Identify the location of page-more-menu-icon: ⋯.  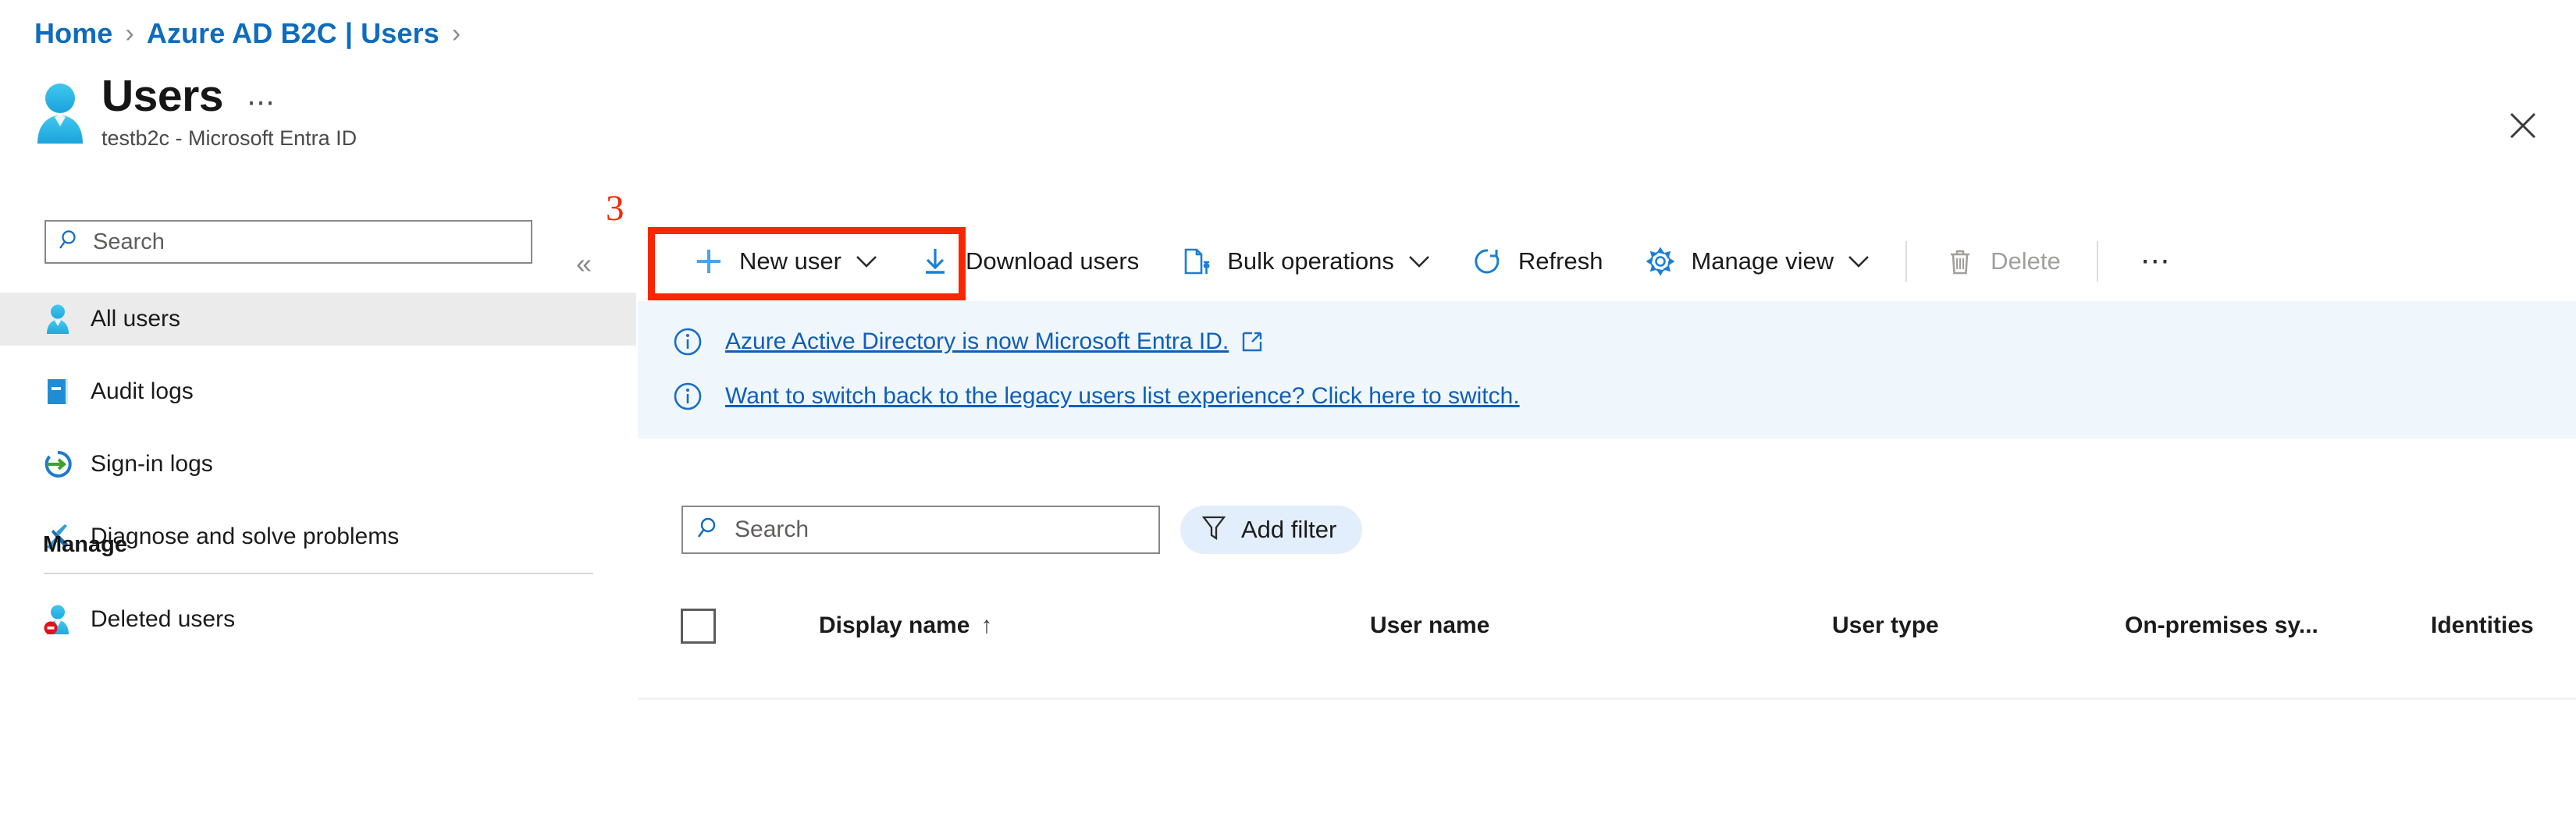
(262, 102).